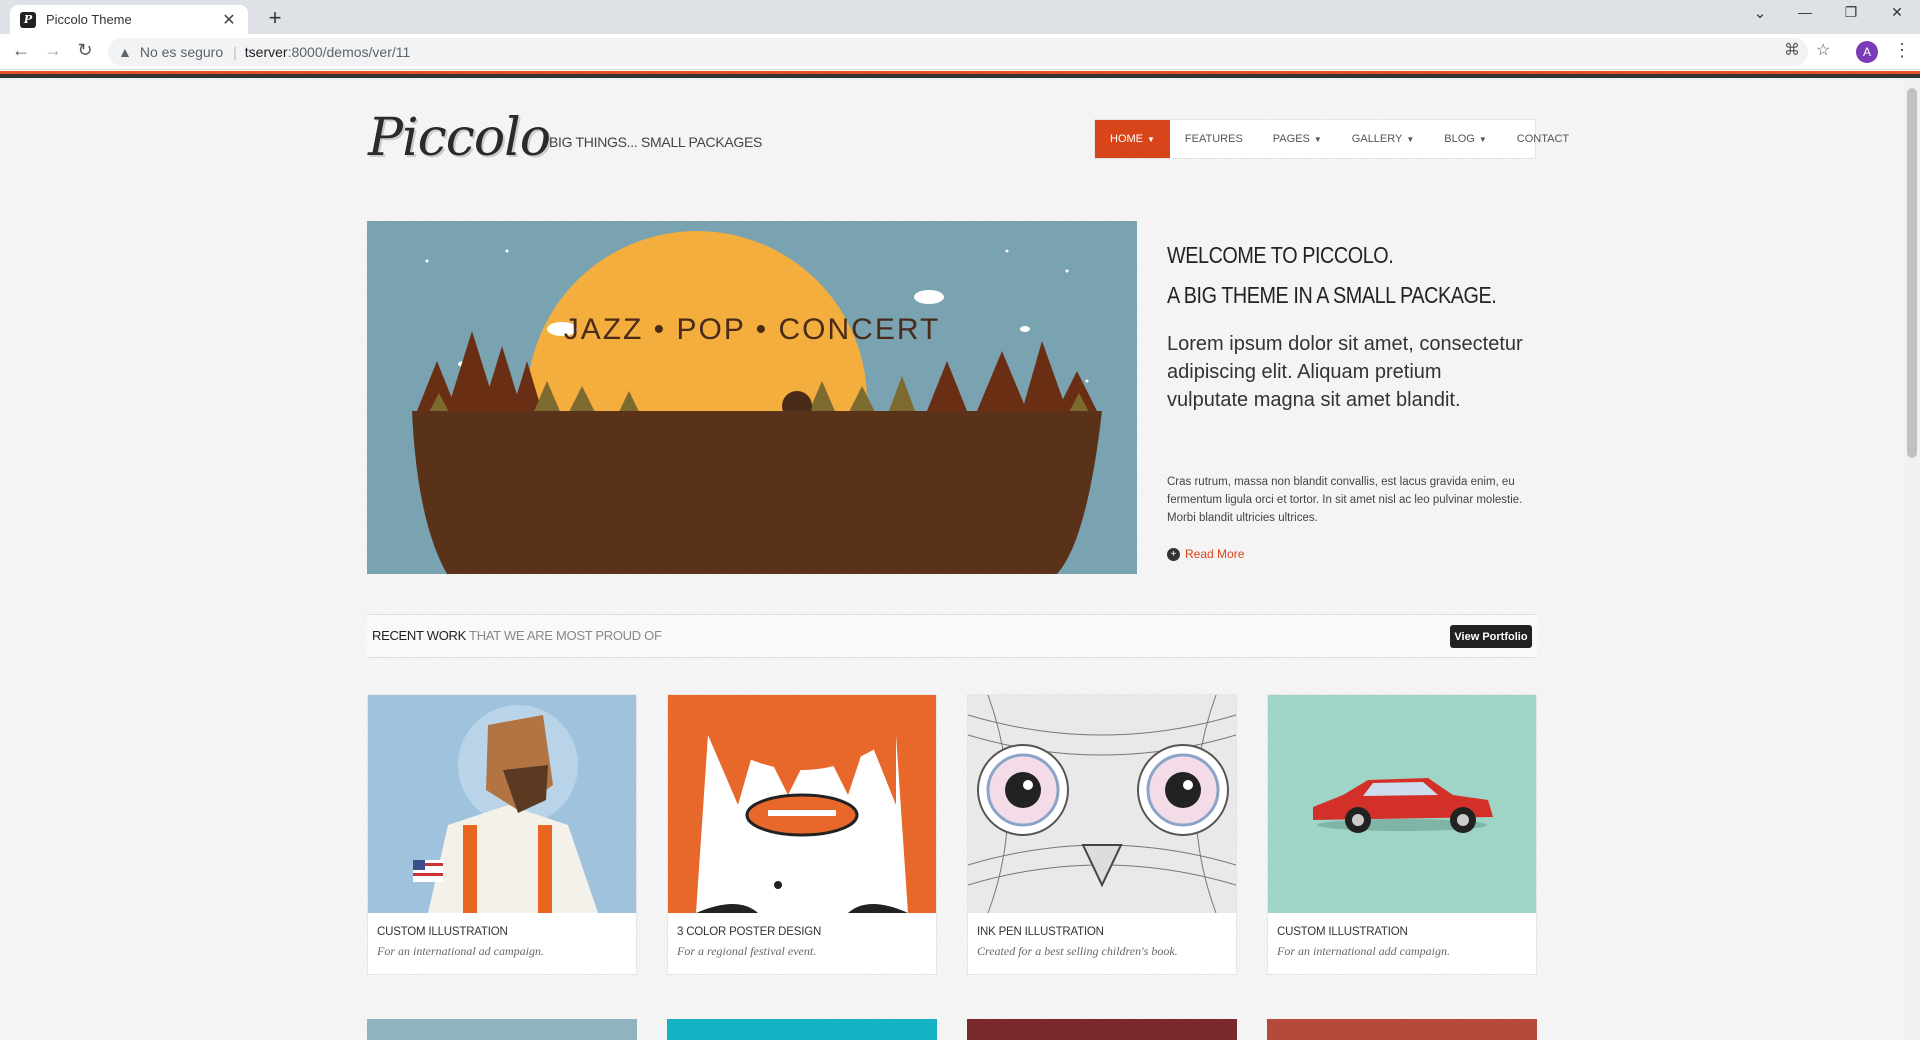  What do you see at coordinates (28, 19) in the screenshot?
I see `site-favicon-icon: P` at bounding box center [28, 19].